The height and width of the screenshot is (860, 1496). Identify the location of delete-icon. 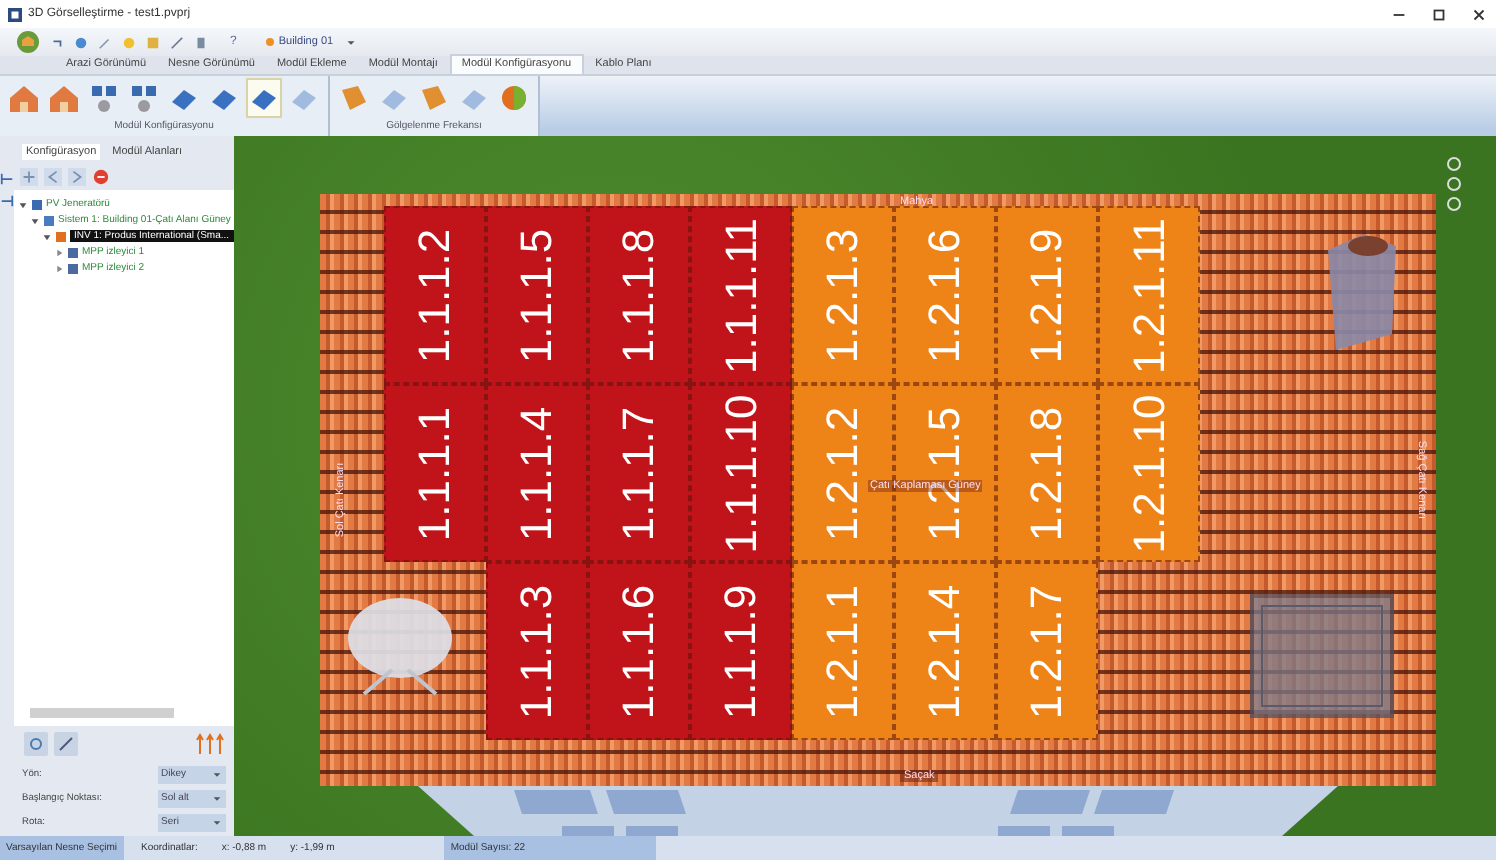
(101, 177).